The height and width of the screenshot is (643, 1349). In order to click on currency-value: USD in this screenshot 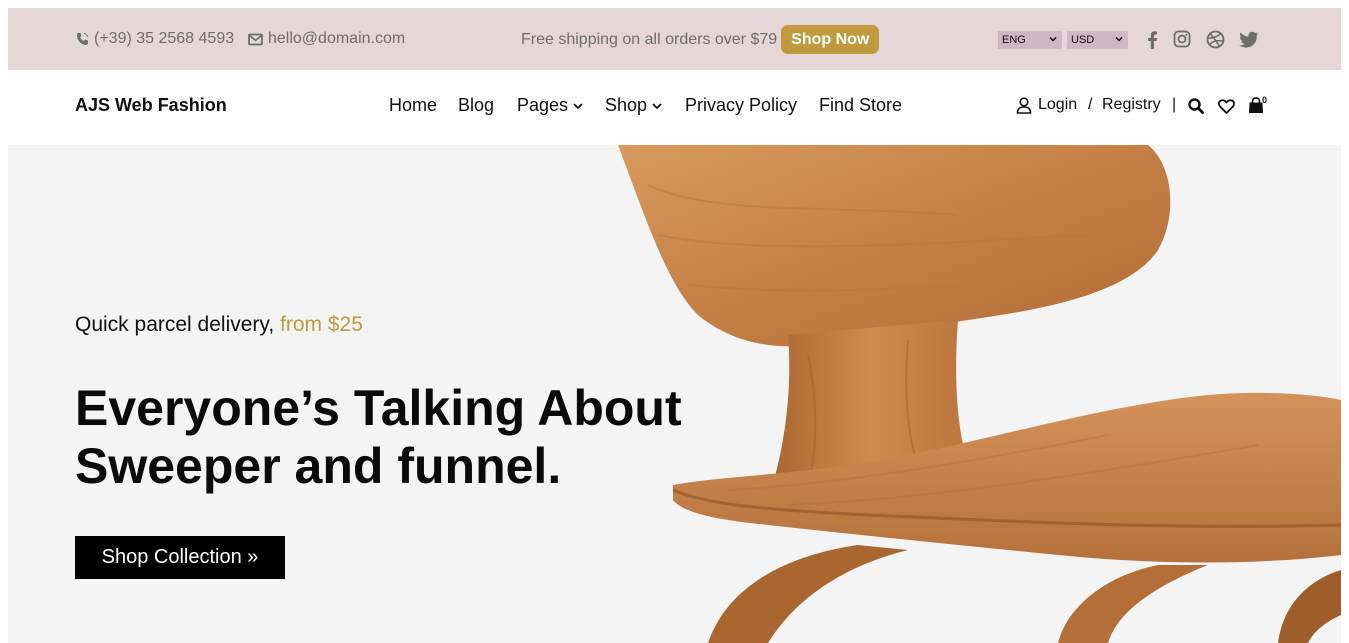, I will do `click(1083, 40)`.